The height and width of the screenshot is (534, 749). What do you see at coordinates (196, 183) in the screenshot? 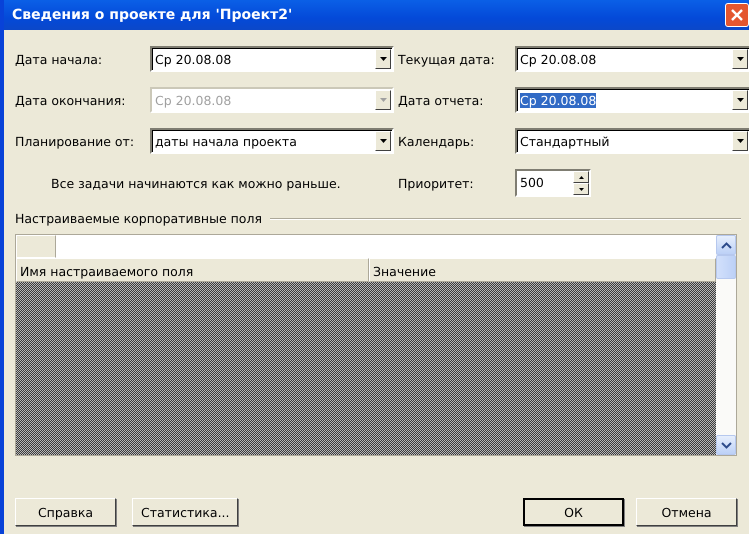
I see `schedule-note: Все задачи начинаются как можно раньше.` at bounding box center [196, 183].